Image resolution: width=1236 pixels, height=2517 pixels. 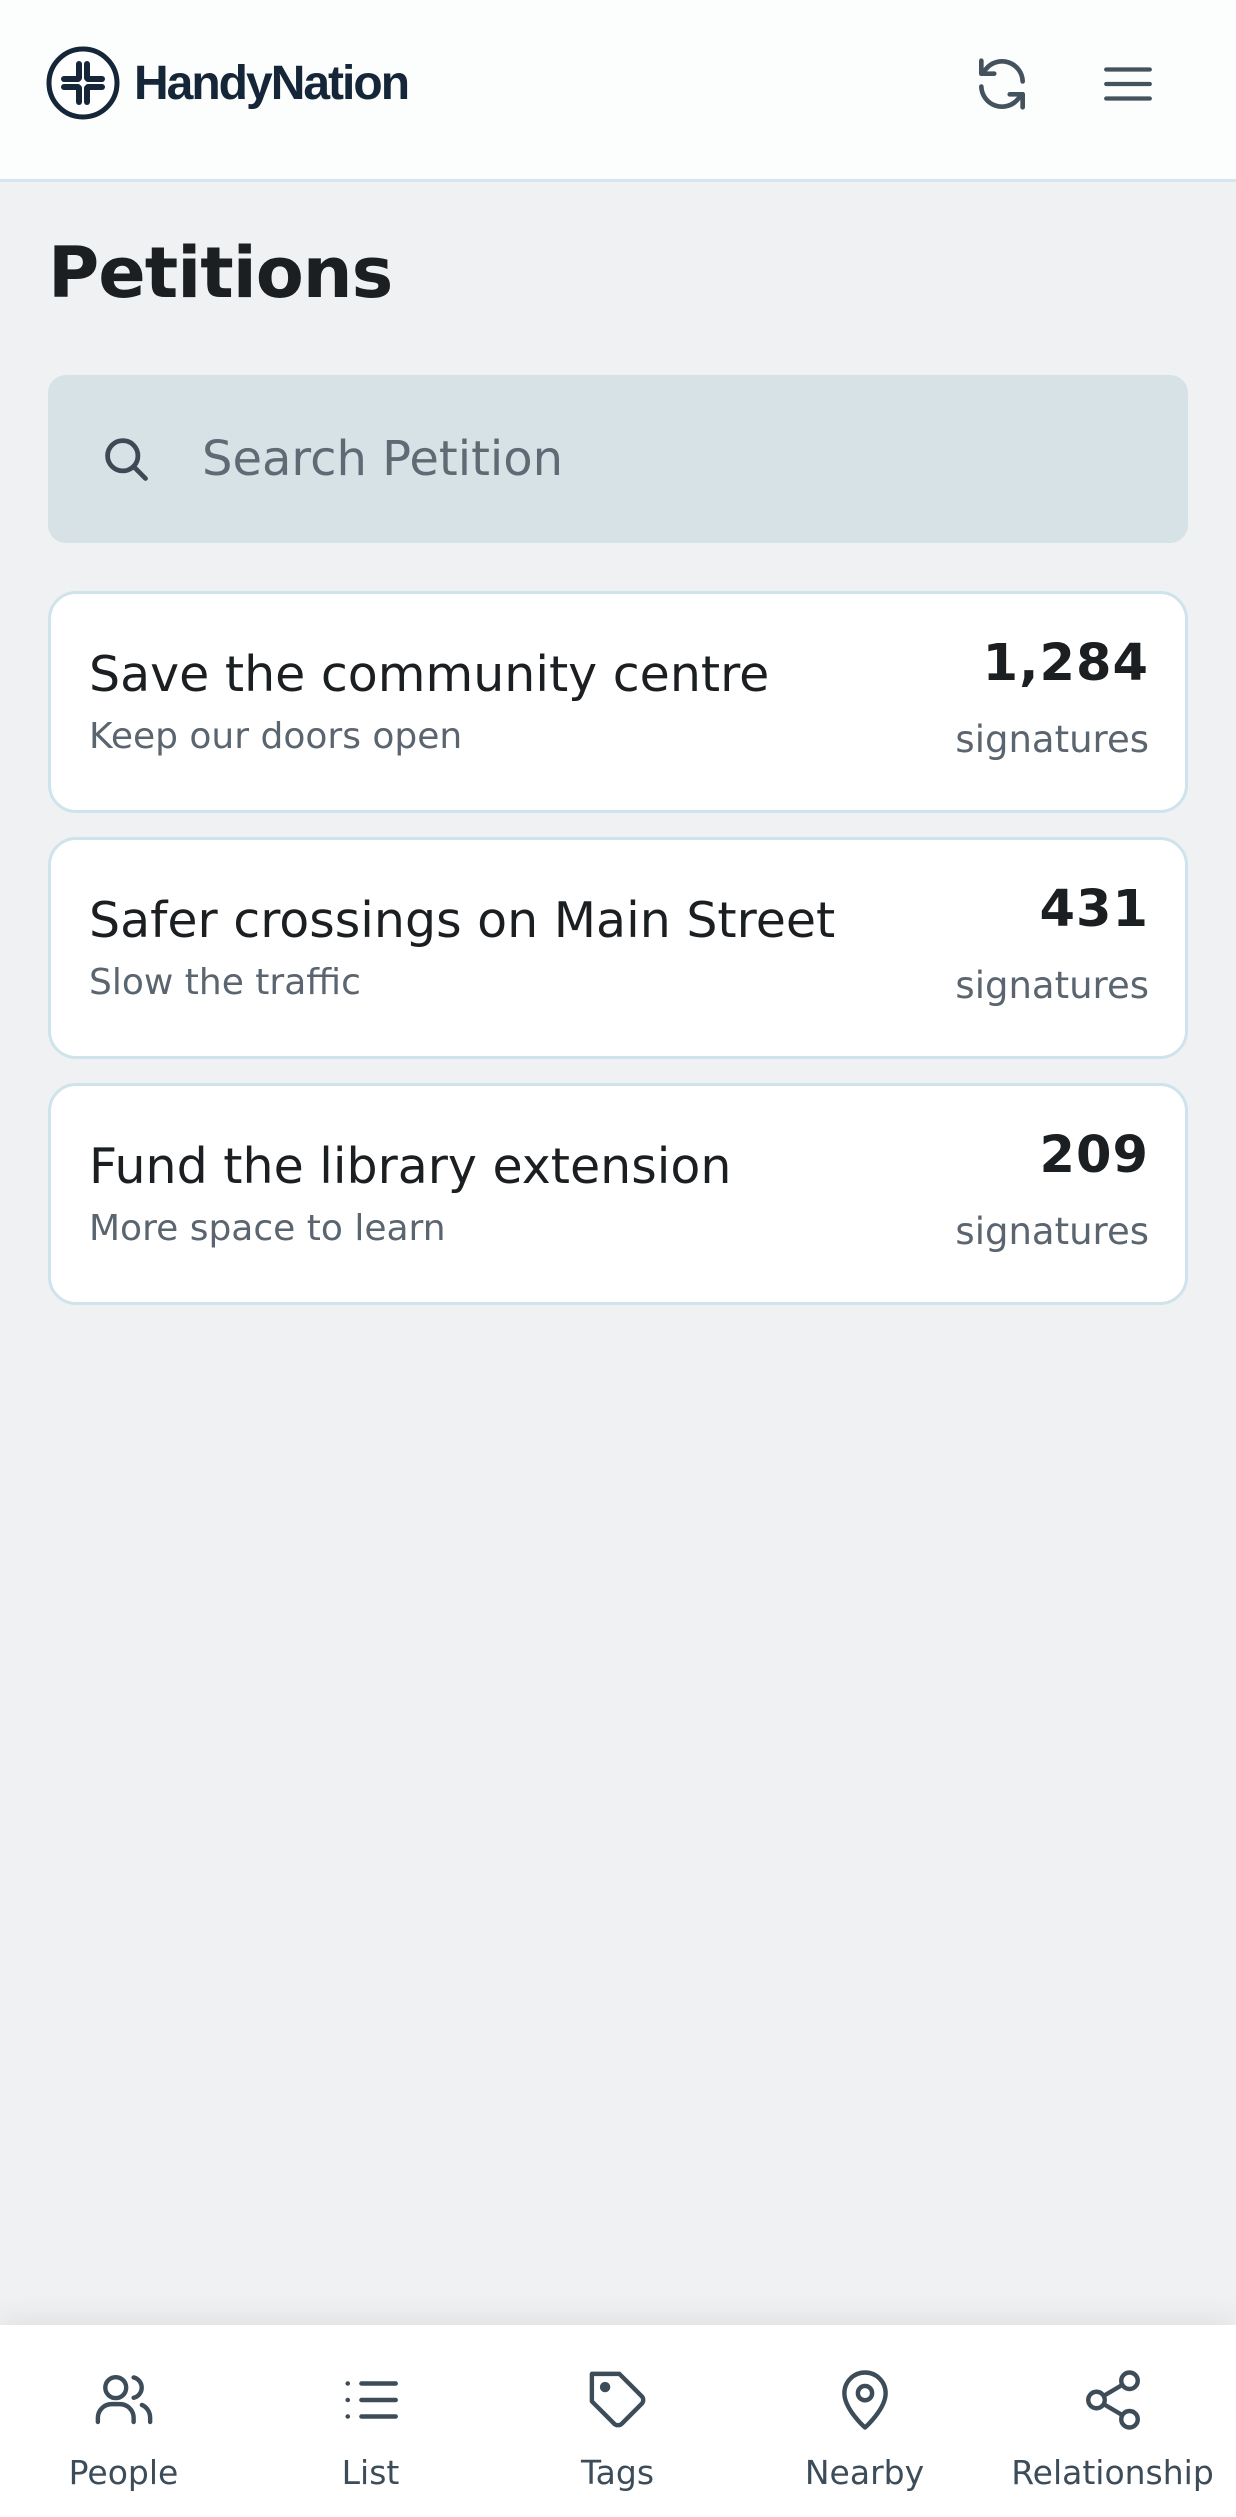 I want to click on page-title: Petitions, so click(x=220, y=273).